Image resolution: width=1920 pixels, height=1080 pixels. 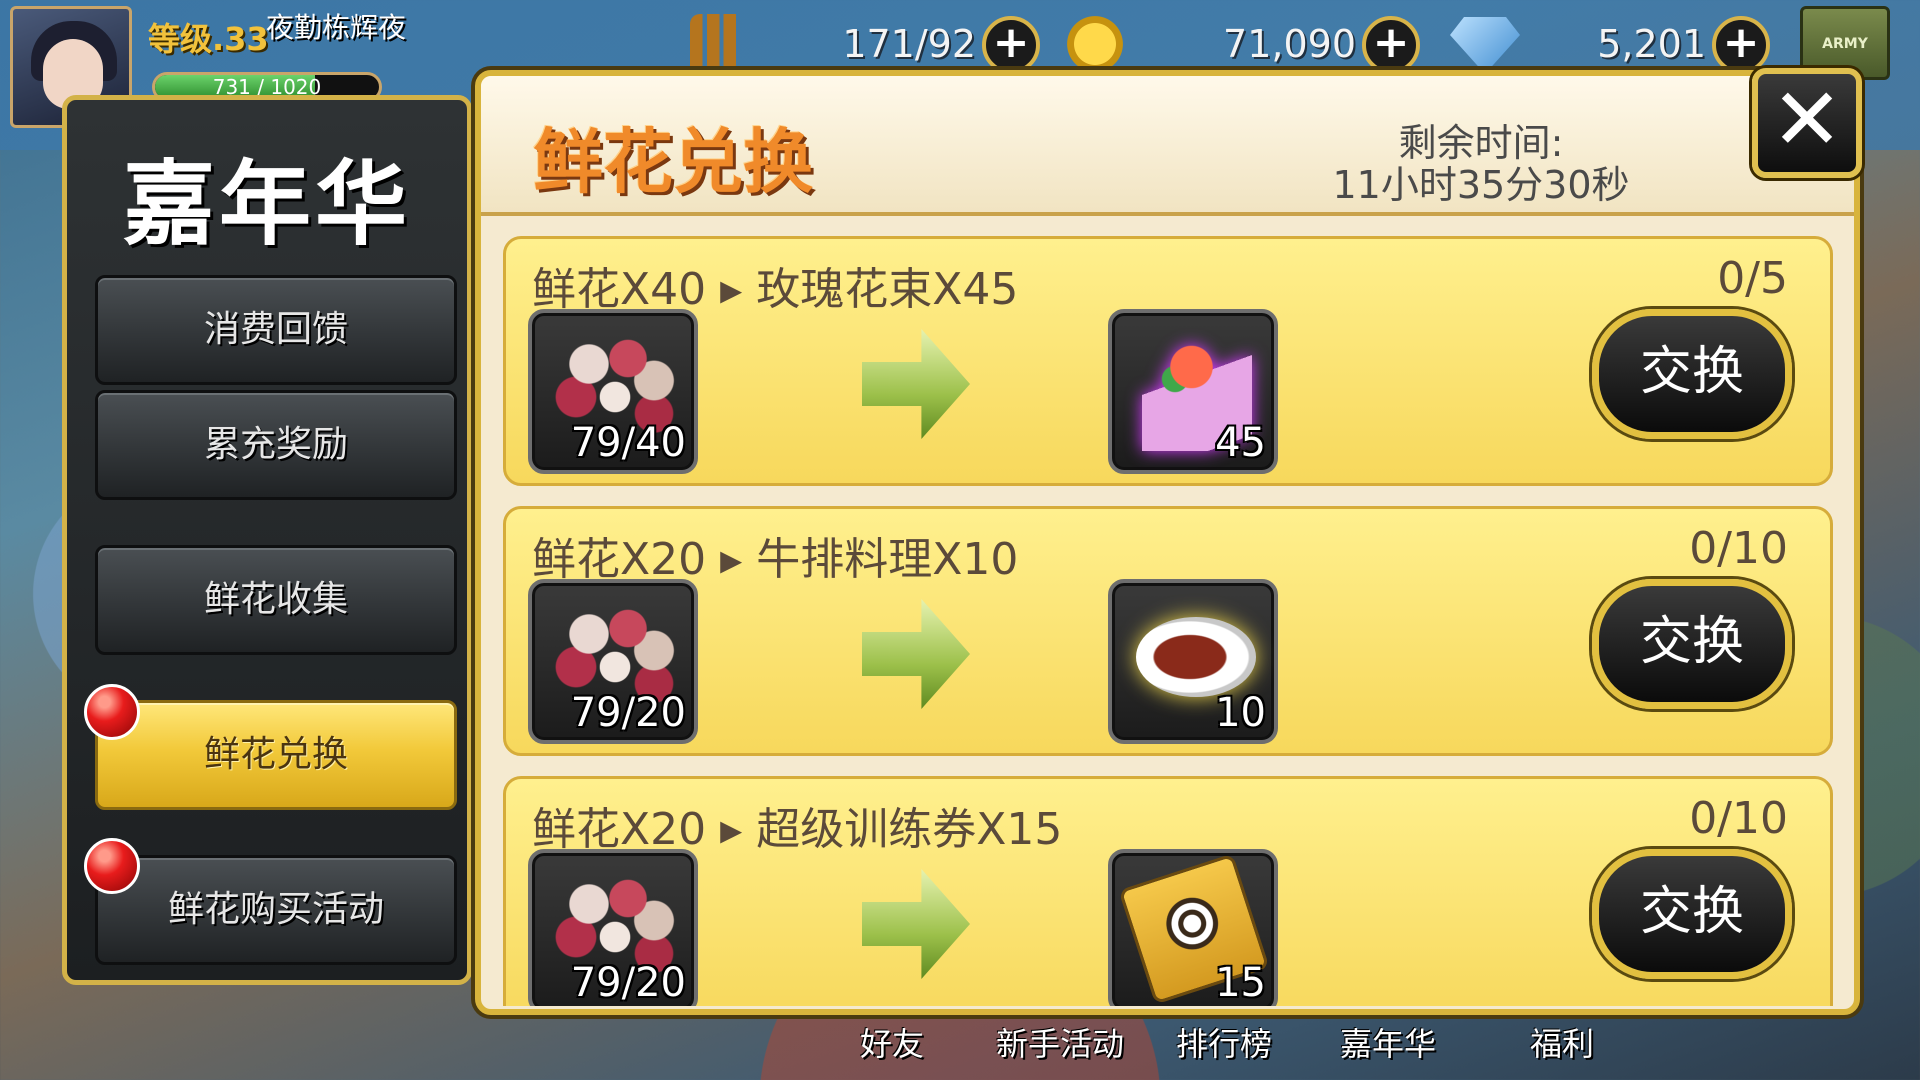 I want to click on sidebar-item-label: 累充奖励, so click(x=275, y=444).